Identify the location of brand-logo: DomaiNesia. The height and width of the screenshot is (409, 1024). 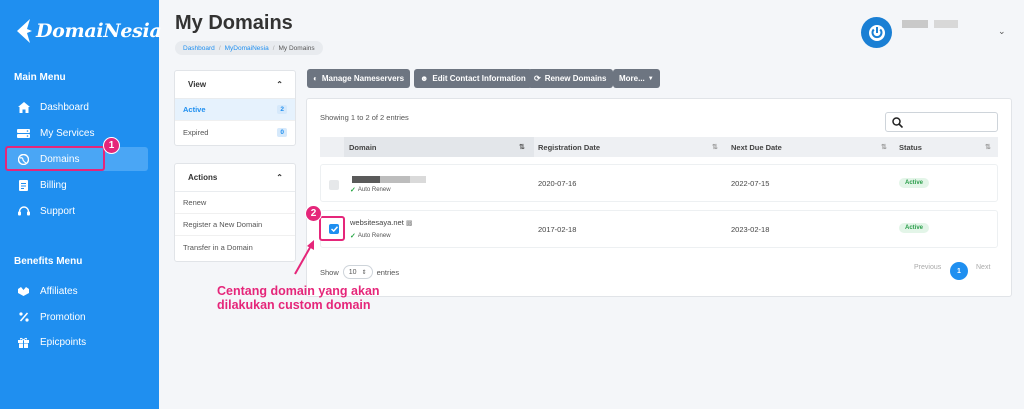
(88, 31).